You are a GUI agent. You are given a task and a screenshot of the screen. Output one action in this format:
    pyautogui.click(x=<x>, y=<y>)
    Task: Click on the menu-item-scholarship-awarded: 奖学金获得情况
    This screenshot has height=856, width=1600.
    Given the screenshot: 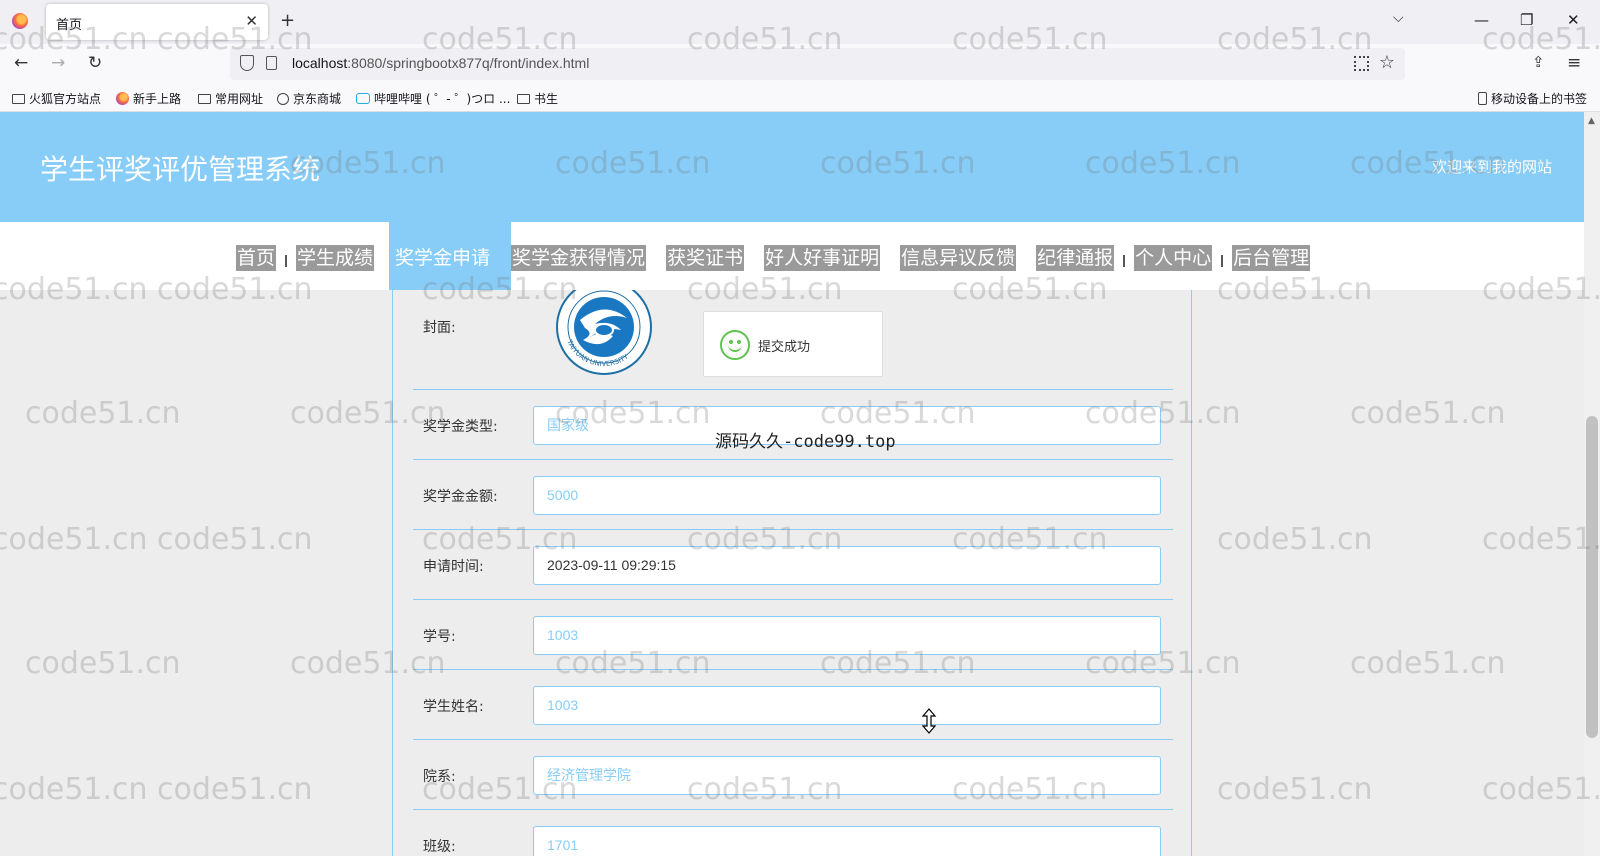 What is the action you would take?
    pyautogui.click(x=579, y=258)
    